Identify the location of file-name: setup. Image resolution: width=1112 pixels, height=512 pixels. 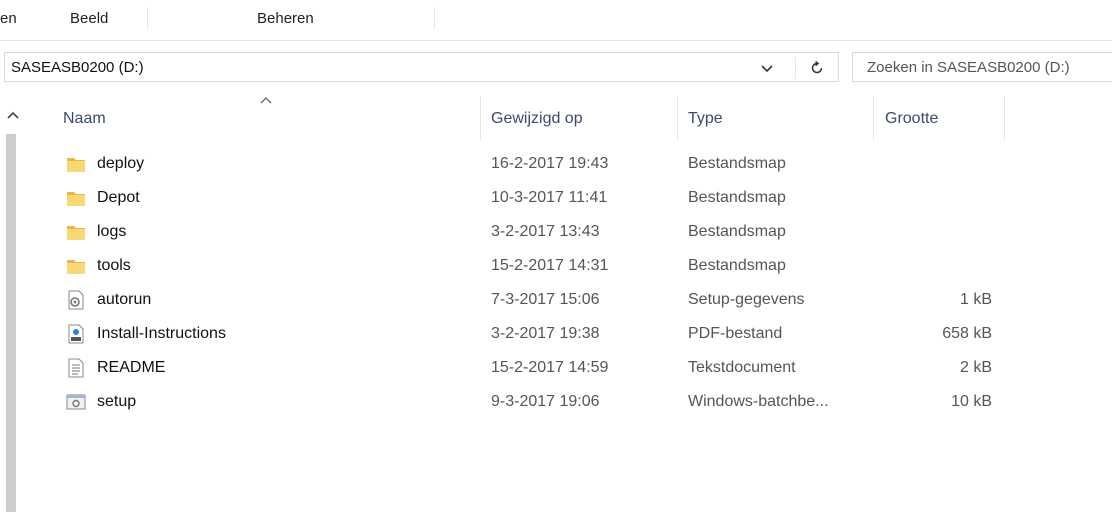
(117, 401).